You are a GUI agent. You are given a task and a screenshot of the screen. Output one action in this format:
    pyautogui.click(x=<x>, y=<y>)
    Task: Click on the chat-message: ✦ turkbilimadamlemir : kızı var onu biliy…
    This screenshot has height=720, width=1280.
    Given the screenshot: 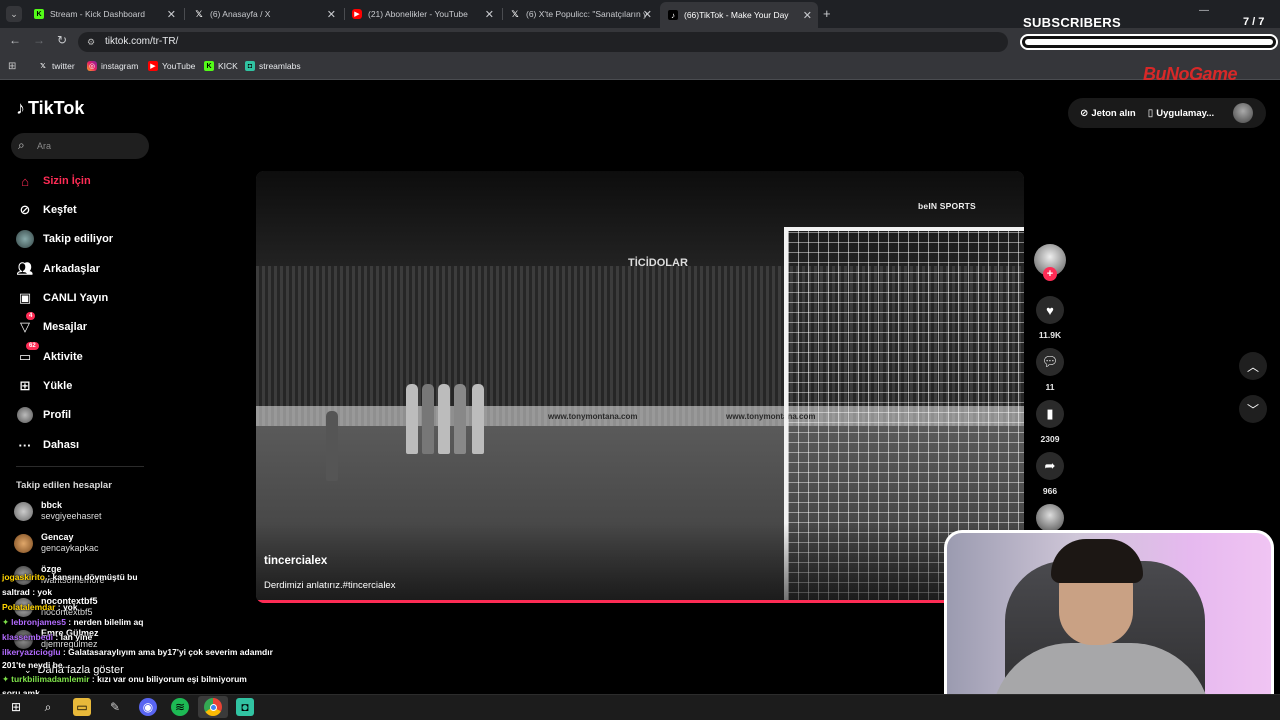 What is the action you would take?
    pyautogui.click(x=124, y=679)
    